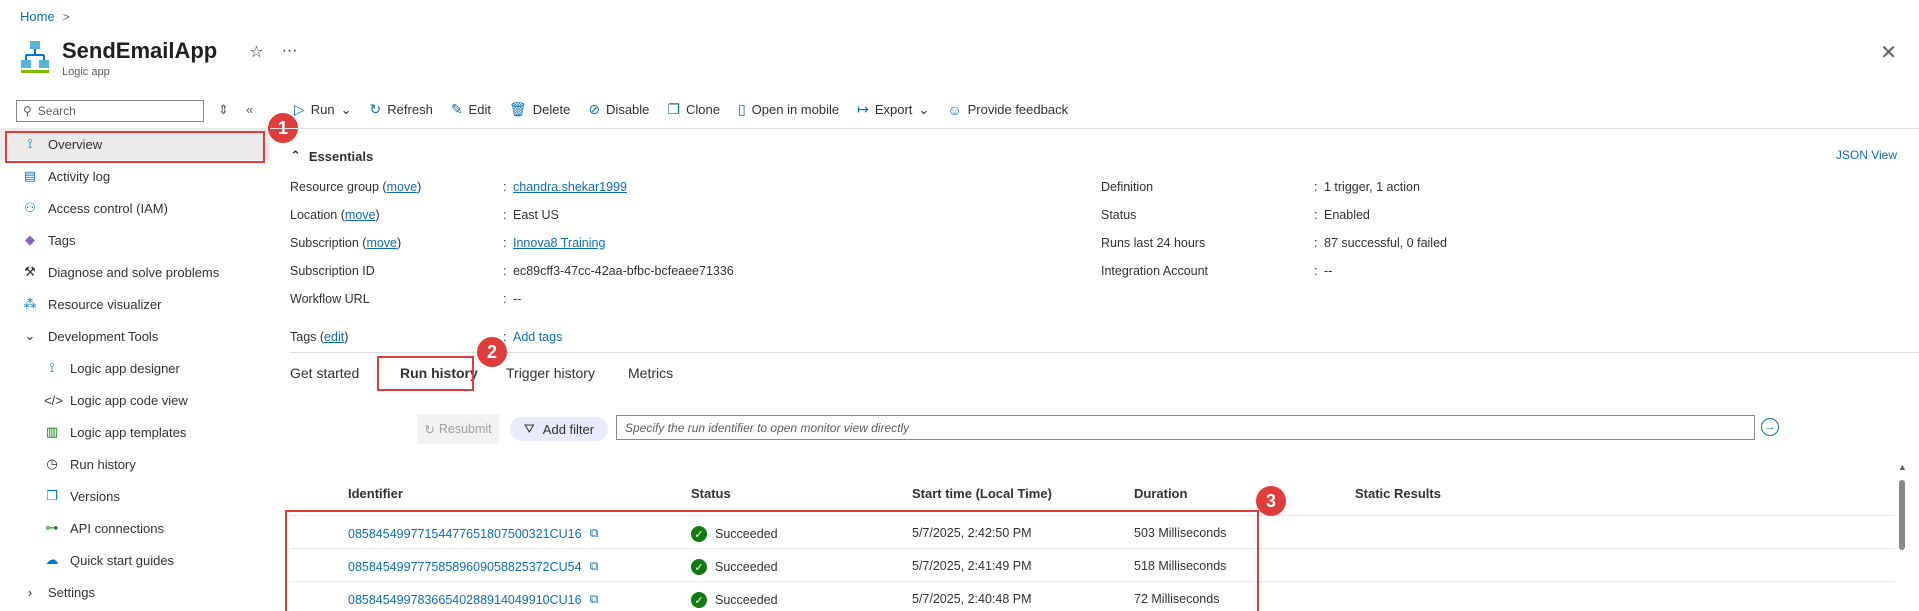  Describe the element at coordinates (429, 429) in the screenshot. I see `resubmit-icon: ↻` at that location.